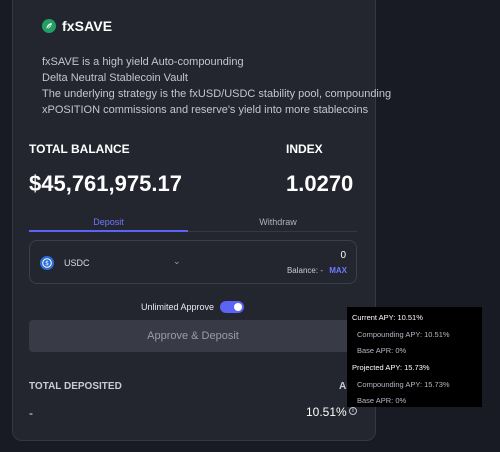 This screenshot has height=452, width=500. I want to click on unlimited-approve-row: Unlimited Approve, so click(193, 307).